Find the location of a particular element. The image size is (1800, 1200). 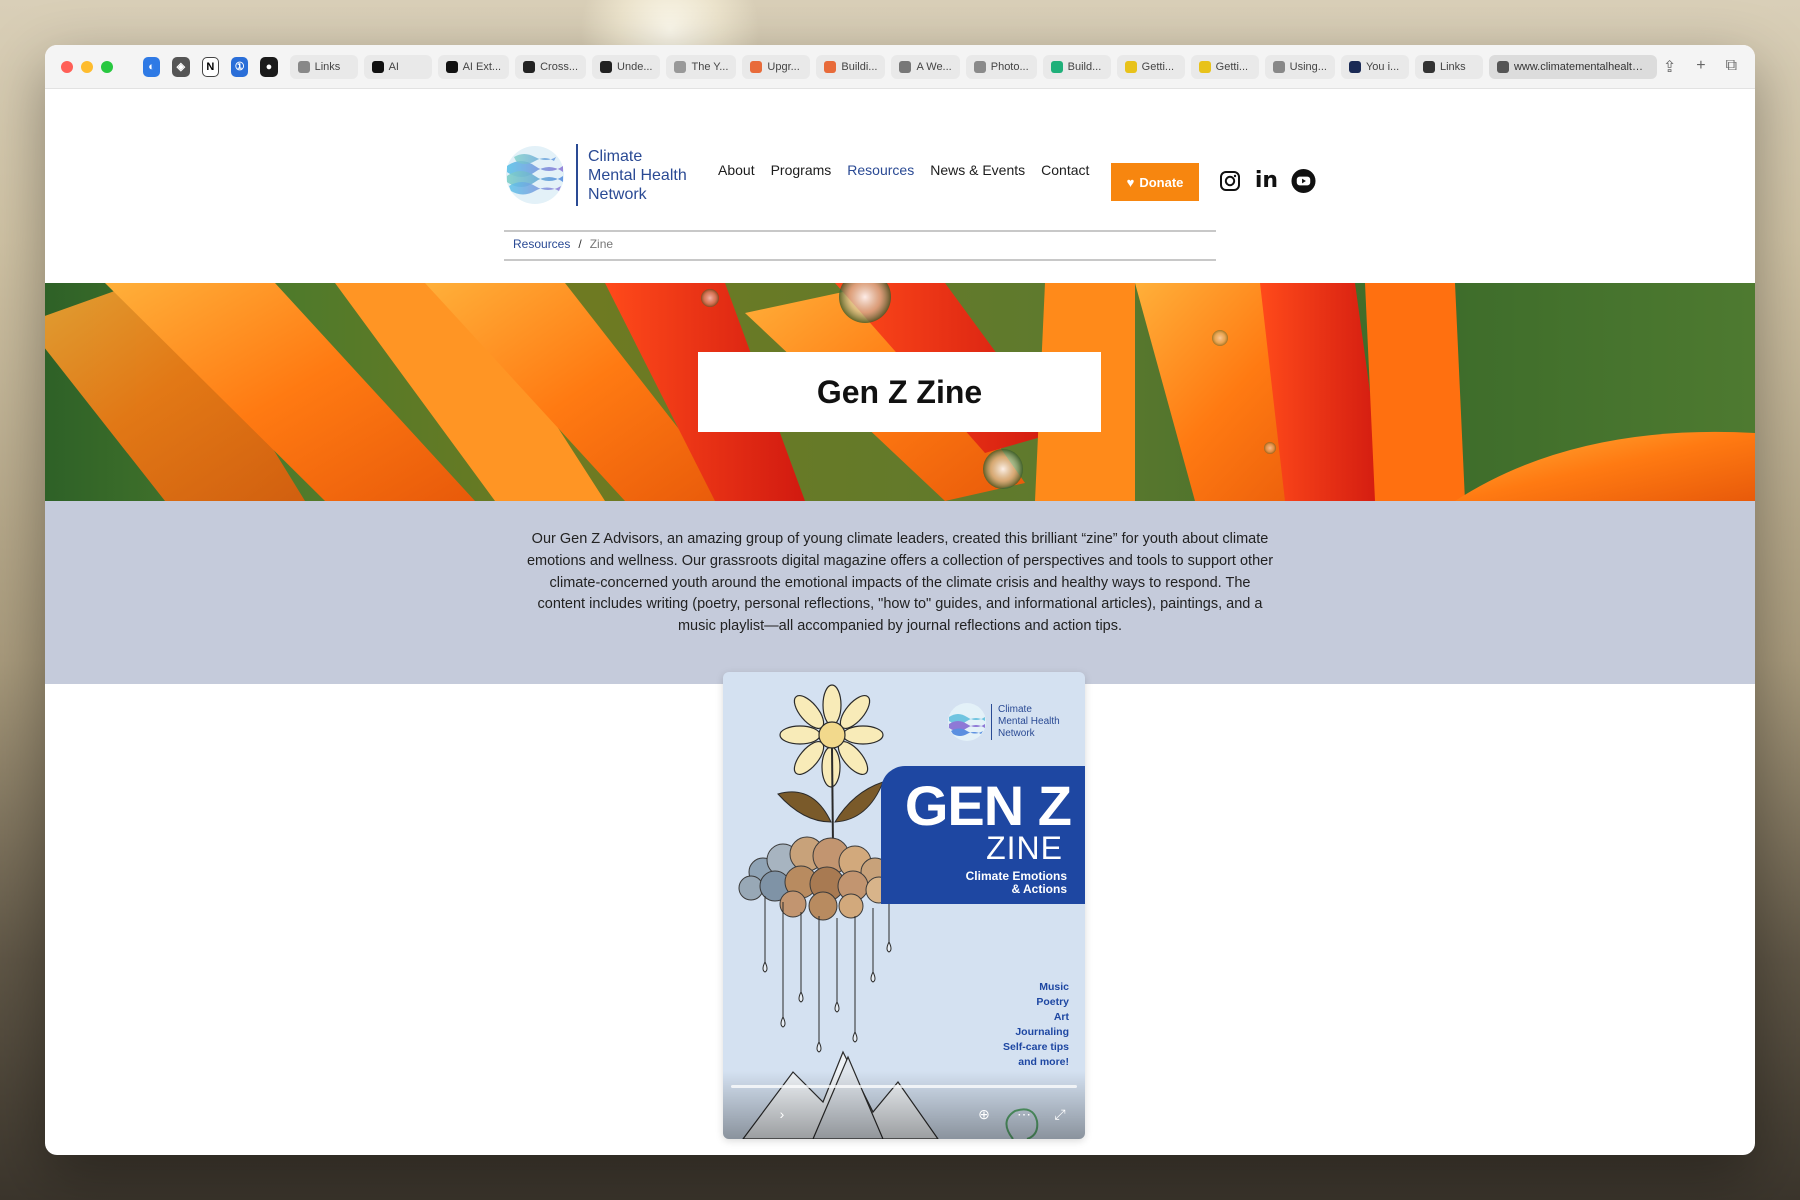

nav-contact: Contact is located at coordinates (1065, 170).